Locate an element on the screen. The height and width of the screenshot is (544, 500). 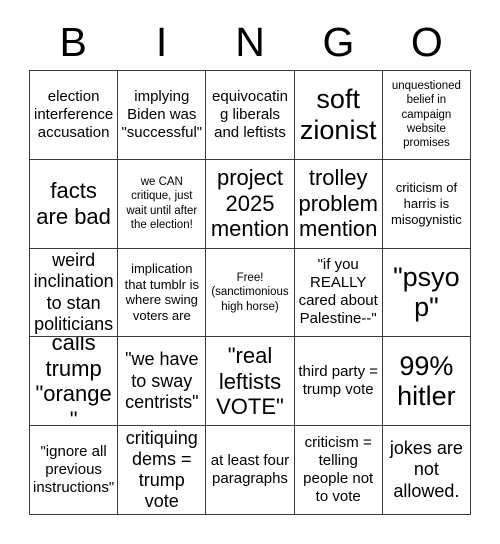
bingo-cell-r4c5: 99% hitler is located at coordinates (426, 382).